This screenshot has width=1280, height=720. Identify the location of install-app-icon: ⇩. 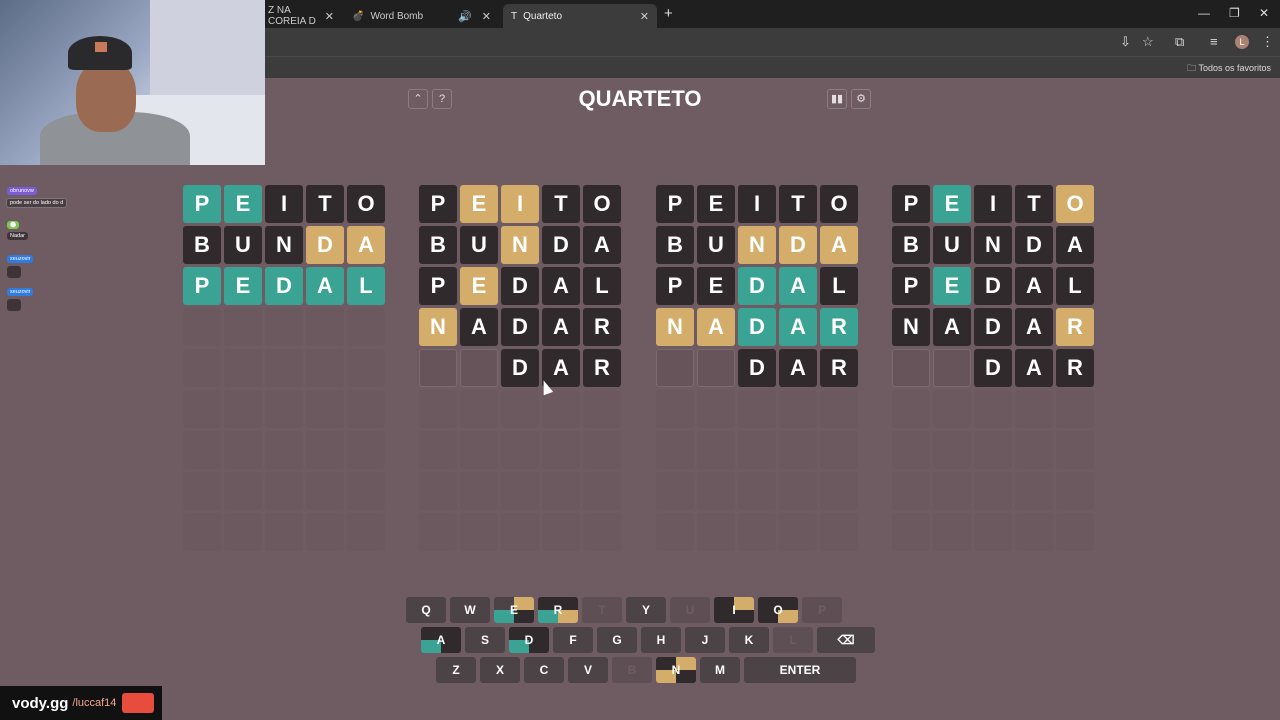
(1125, 42).